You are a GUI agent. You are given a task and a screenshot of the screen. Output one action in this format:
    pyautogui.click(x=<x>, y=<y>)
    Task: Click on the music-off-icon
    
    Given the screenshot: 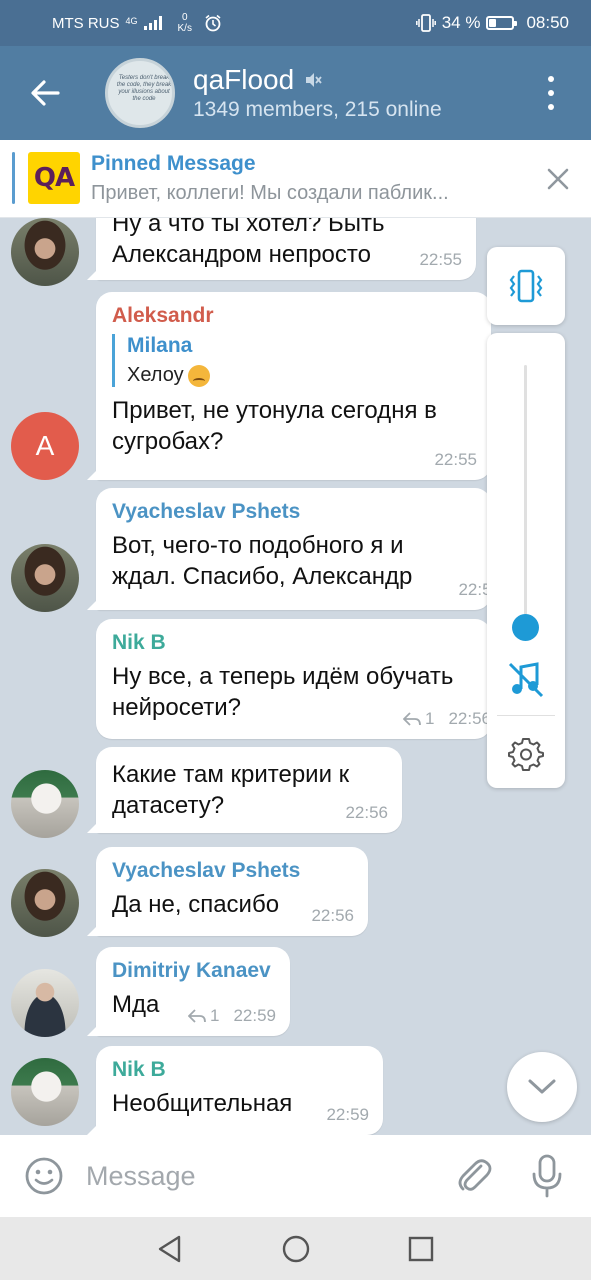 What is the action you would take?
    pyautogui.click(x=526, y=680)
    